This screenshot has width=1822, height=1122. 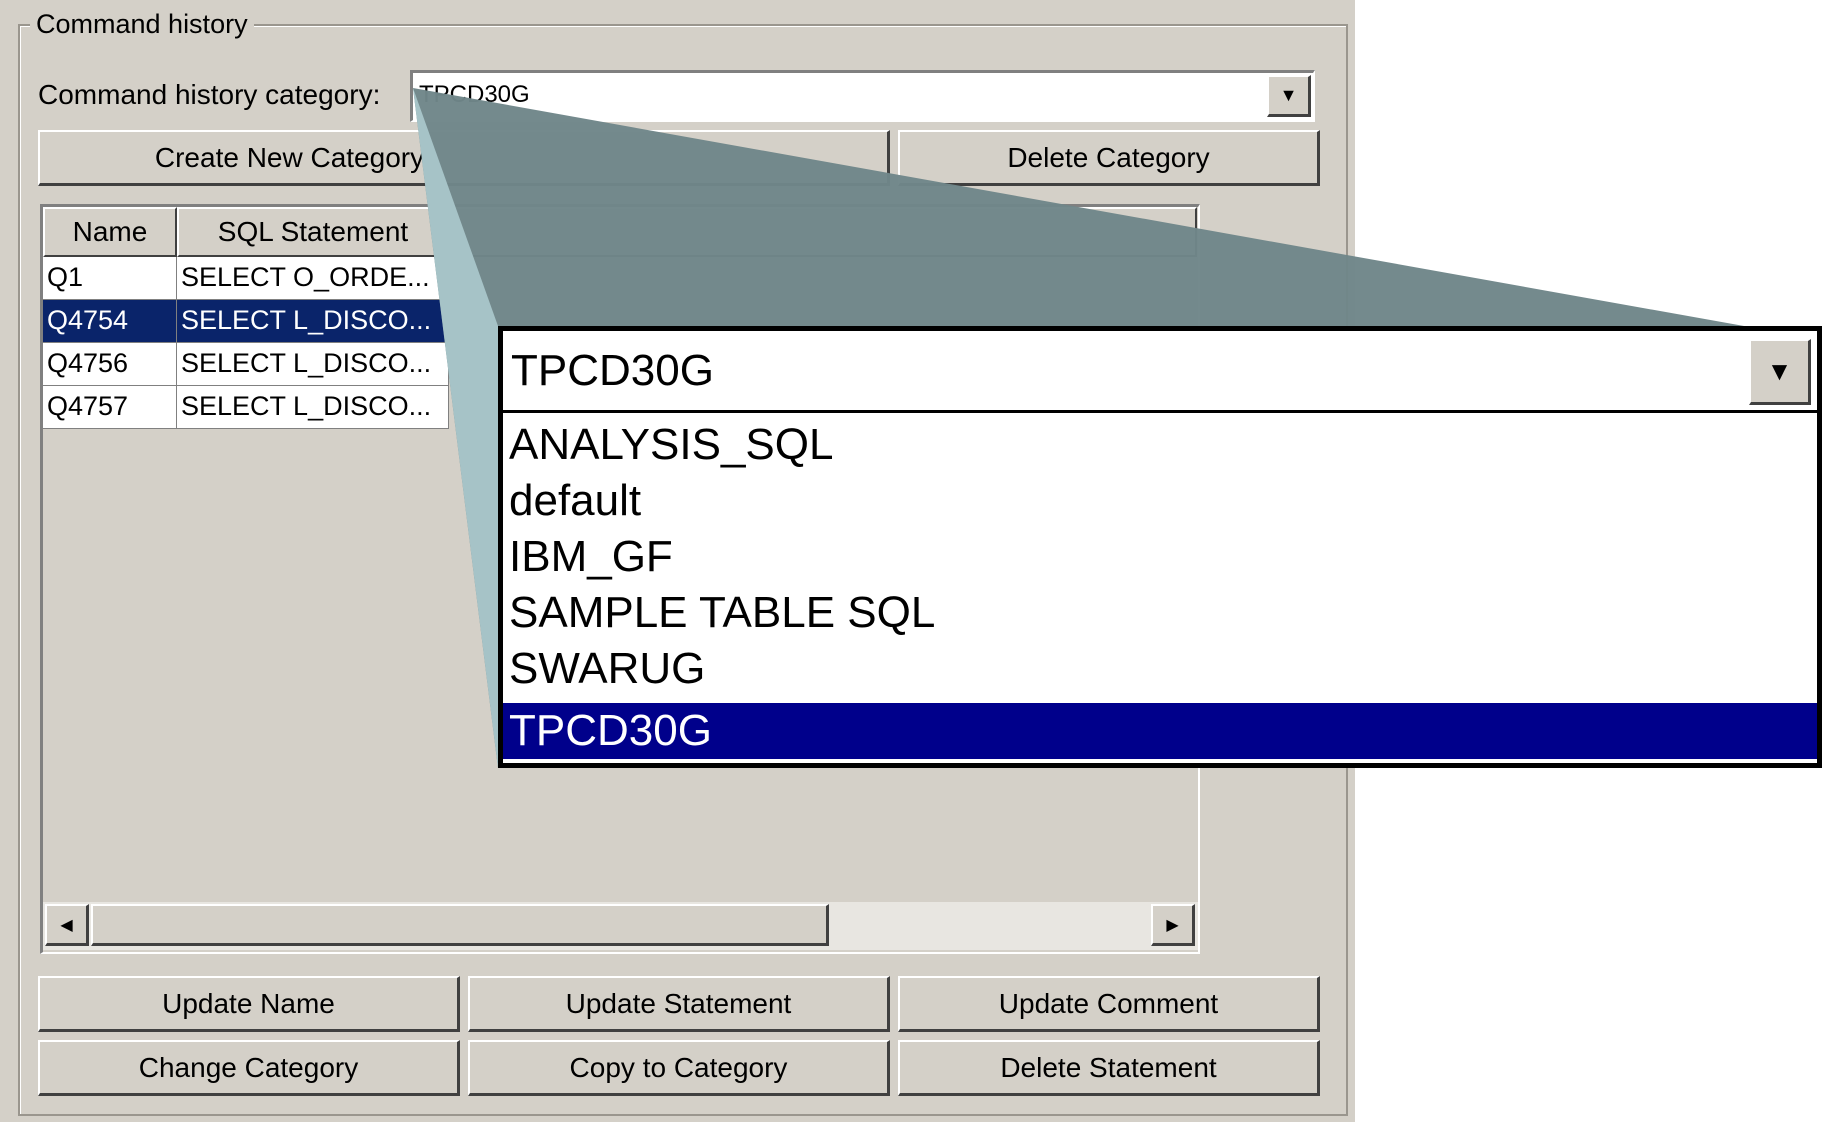 I want to click on column-header-filler, so click(x=823, y=232).